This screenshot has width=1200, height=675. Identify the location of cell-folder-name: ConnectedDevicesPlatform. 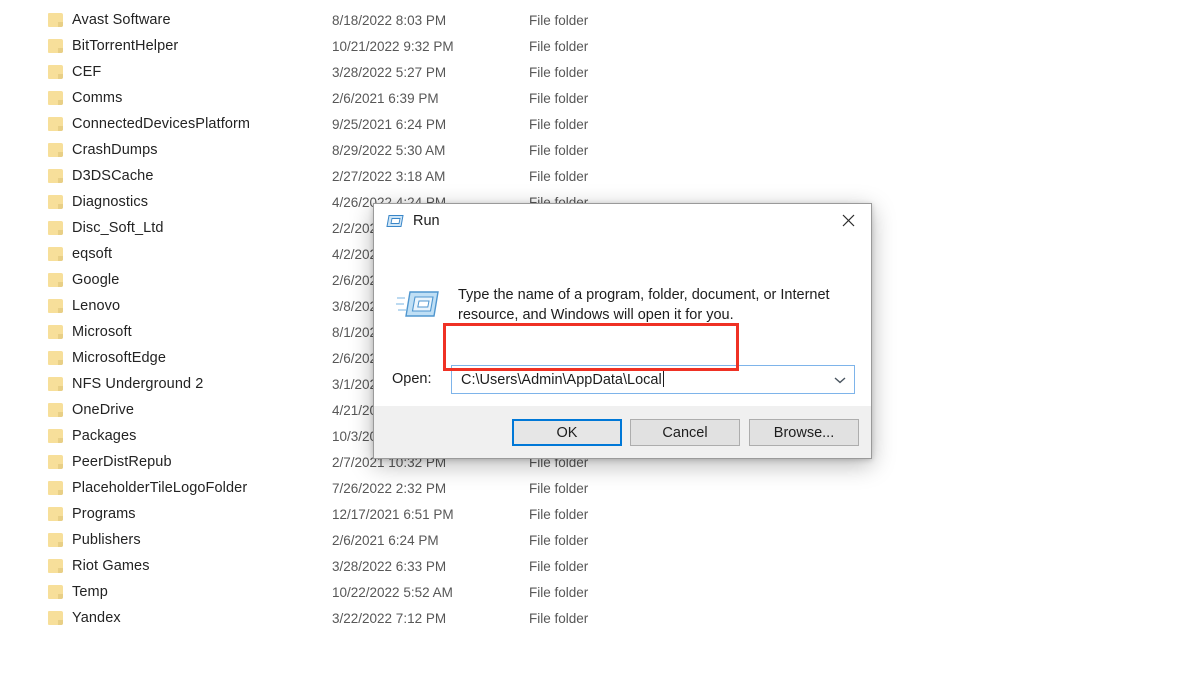
(149, 124).